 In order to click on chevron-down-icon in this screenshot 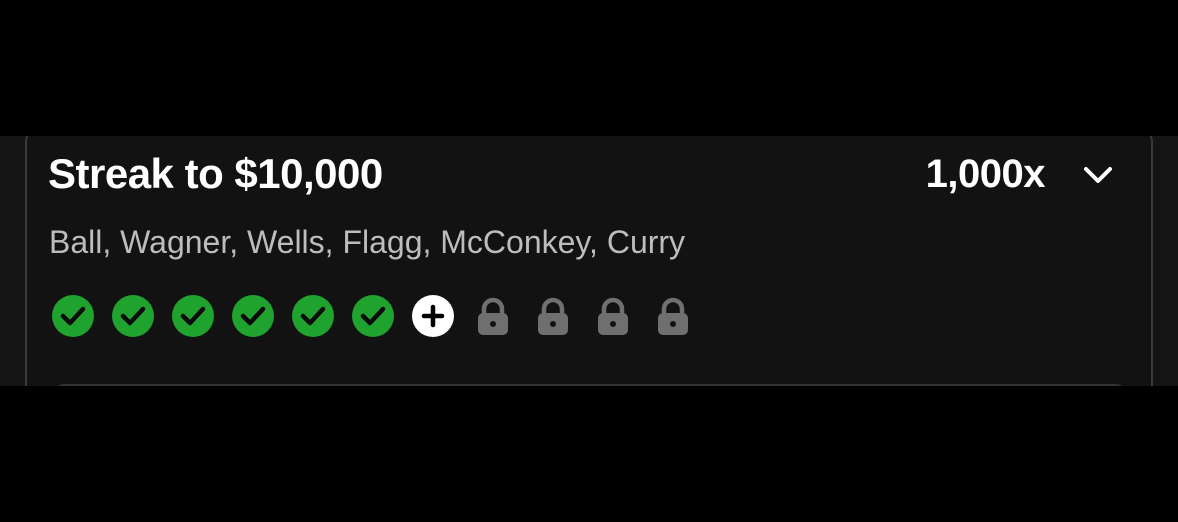, I will do `click(1098, 175)`.